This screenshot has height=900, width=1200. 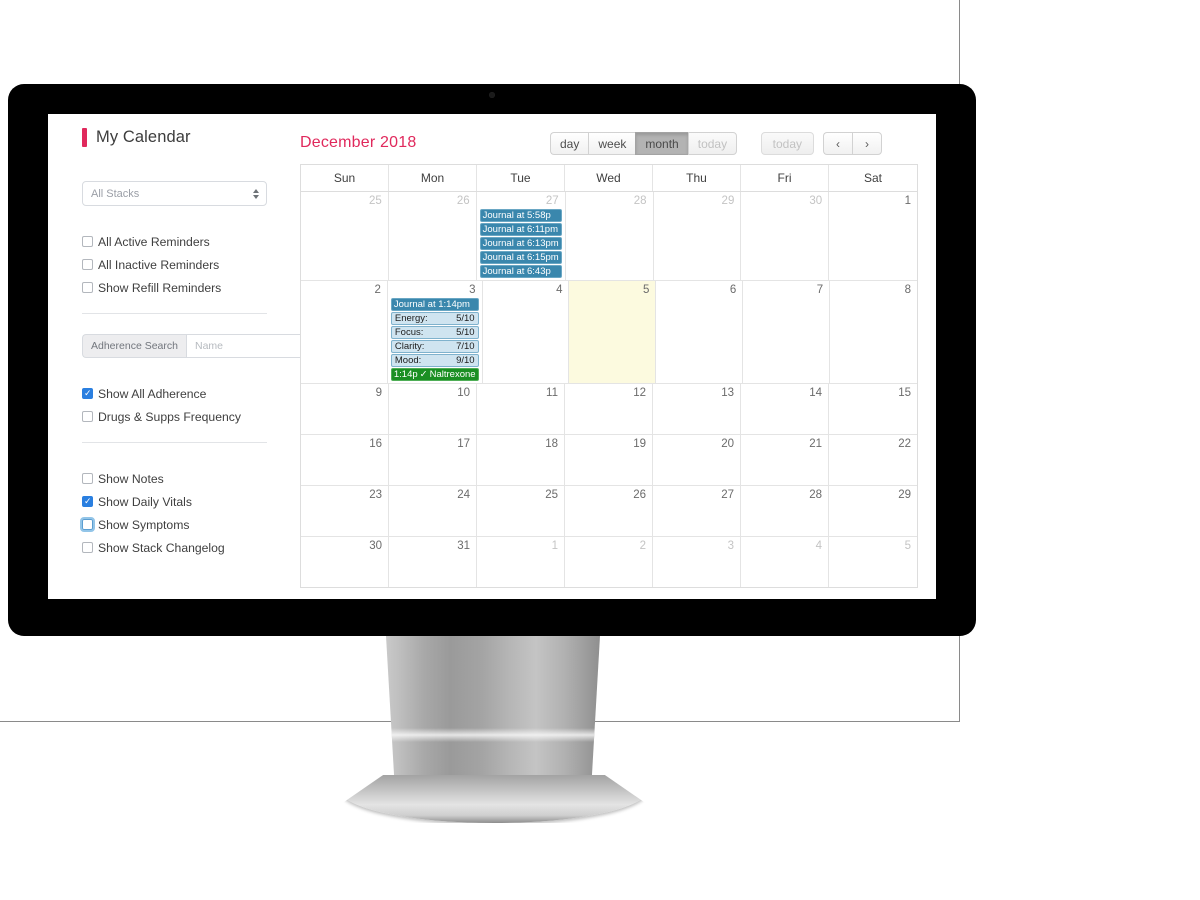 What do you see at coordinates (87, 416) in the screenshot?
I see `checkbox-drugs-supps-frequency` at bounding box center [87, 416].